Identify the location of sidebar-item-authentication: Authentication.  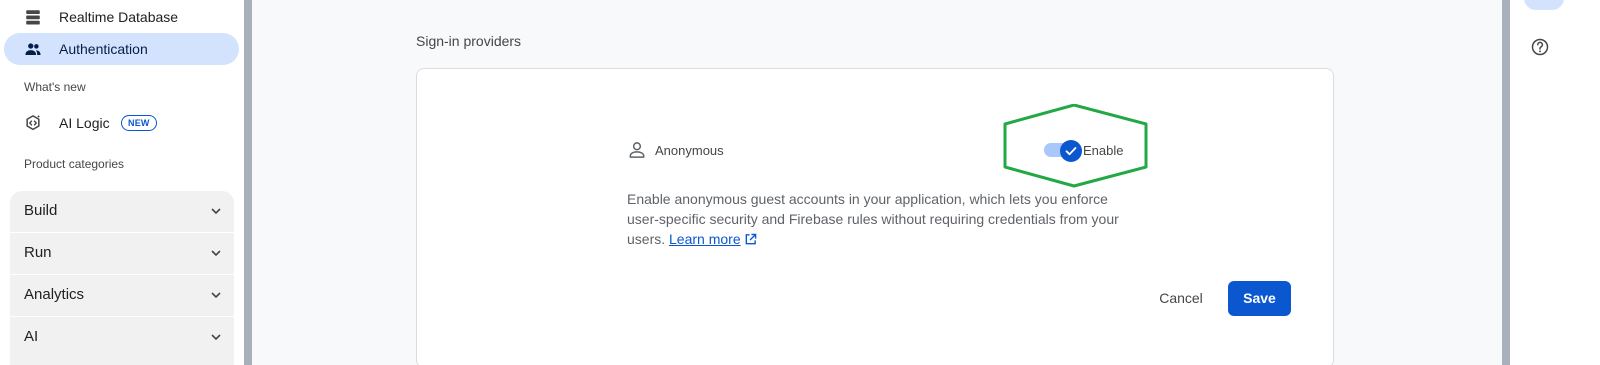
(121, 49).